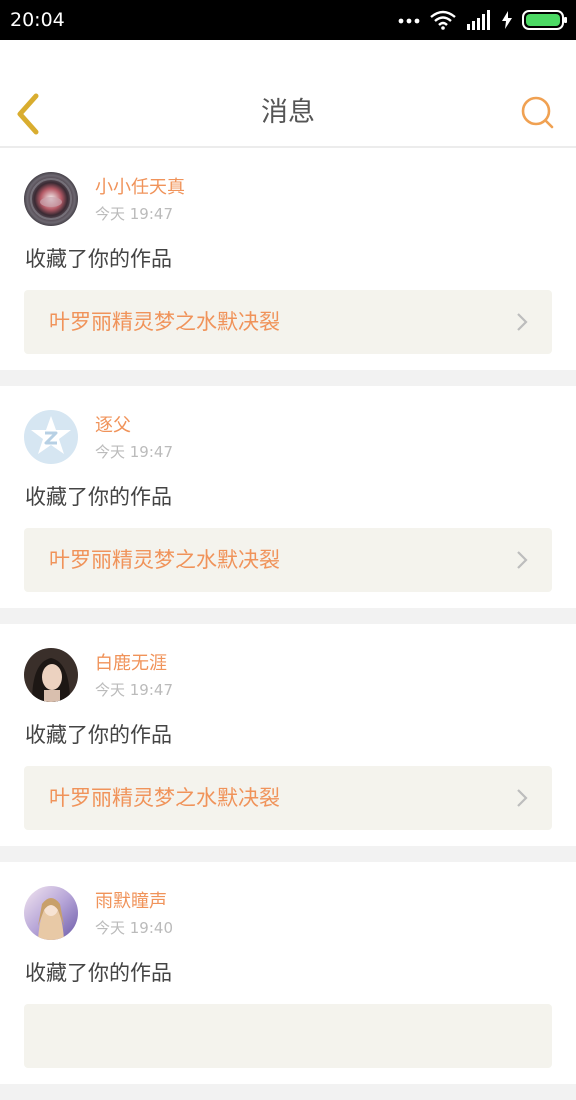 This screenshot has width=576, height=1100. I want to click on signal-icon, so click(478, 20).